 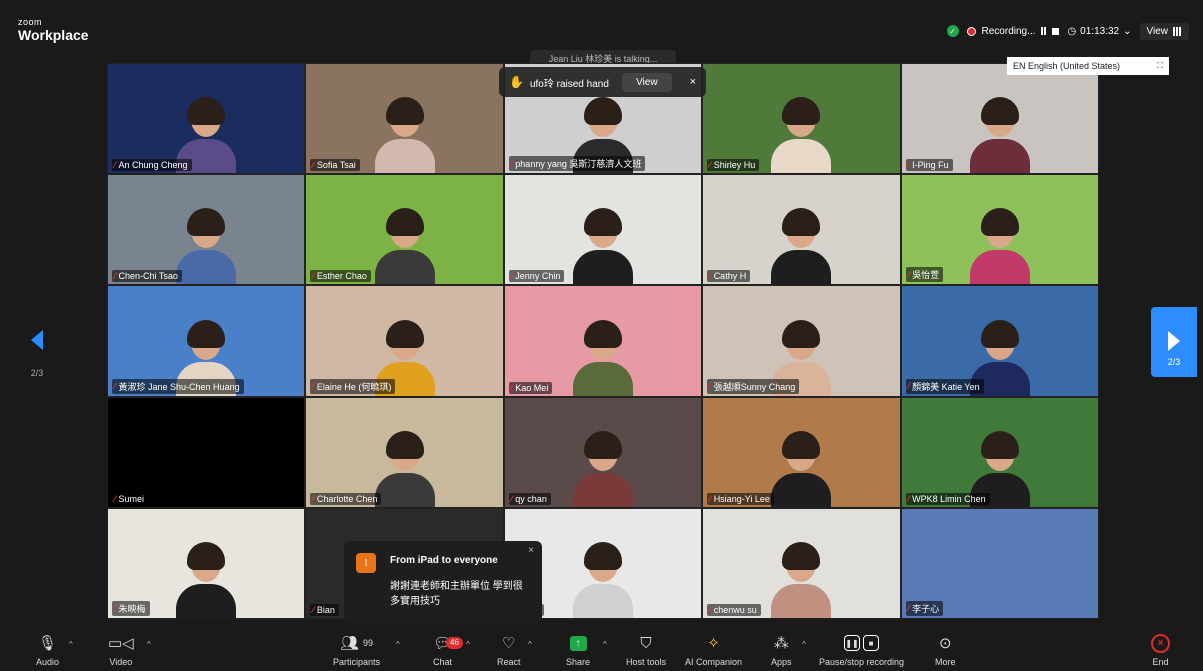 I want to click on participant-tile: ⁄ Cathy H, so click(x=801, y=230).